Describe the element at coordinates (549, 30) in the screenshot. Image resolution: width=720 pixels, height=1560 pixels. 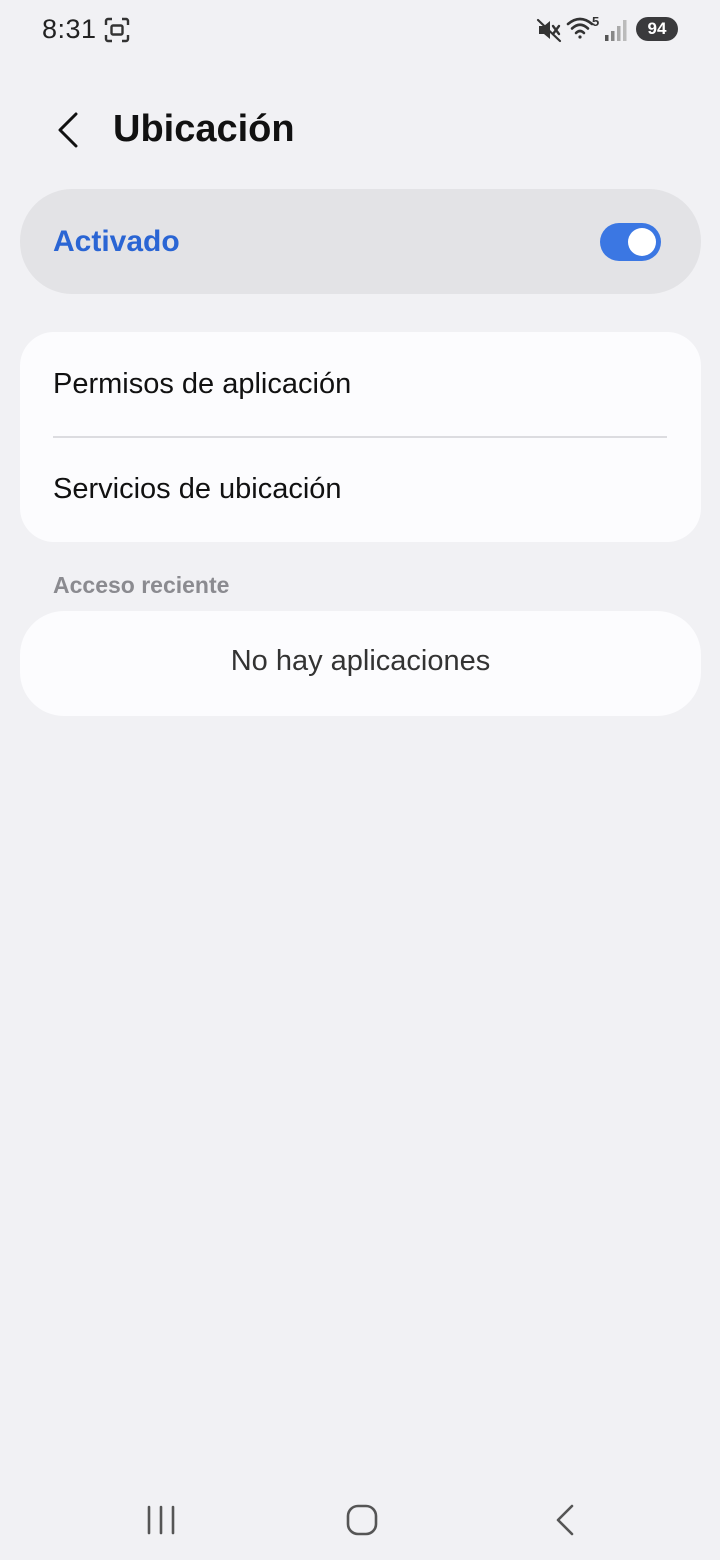
I see `mute-icon` at that location.